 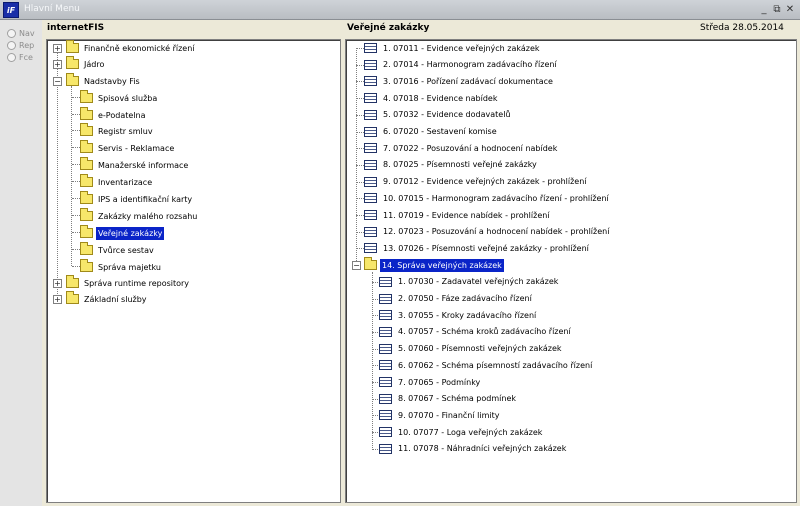 What do you see at coordinates (113, 114) in the screenshot?
I see `tree-item-e-podatelna: e-Podatelna` at bounding box center [113, 114].